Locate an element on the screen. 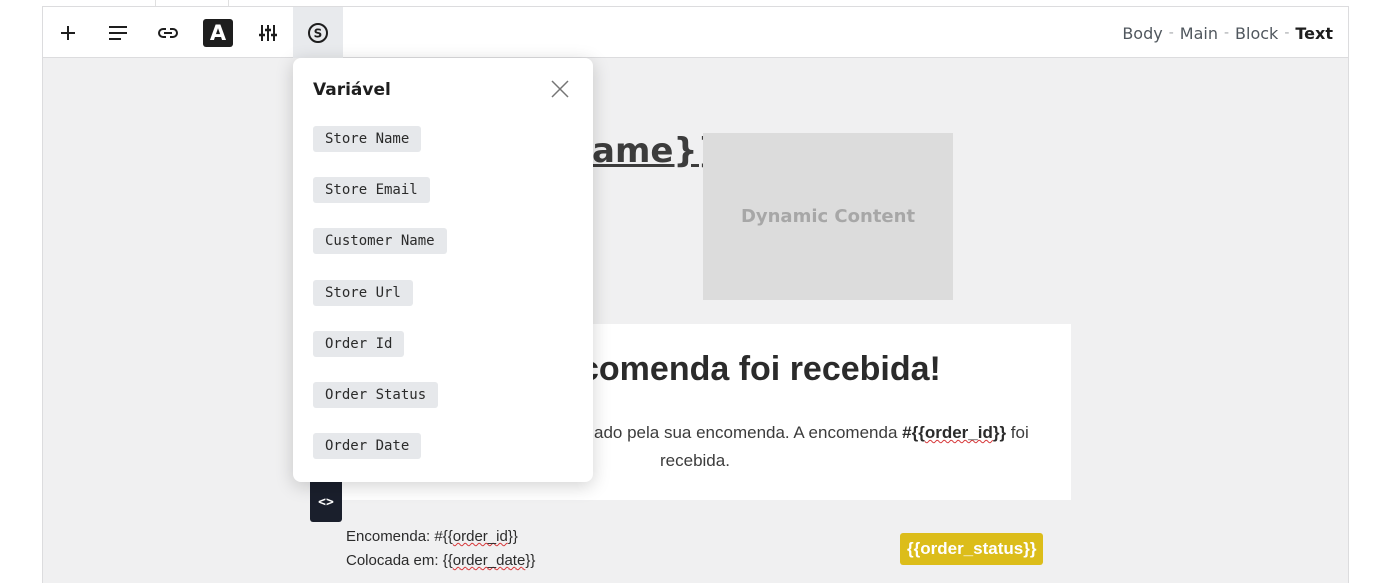 The width and height of the screenshot is (1391, 583). breadcrumb-body: Body is located at coordinates (1142, 33).